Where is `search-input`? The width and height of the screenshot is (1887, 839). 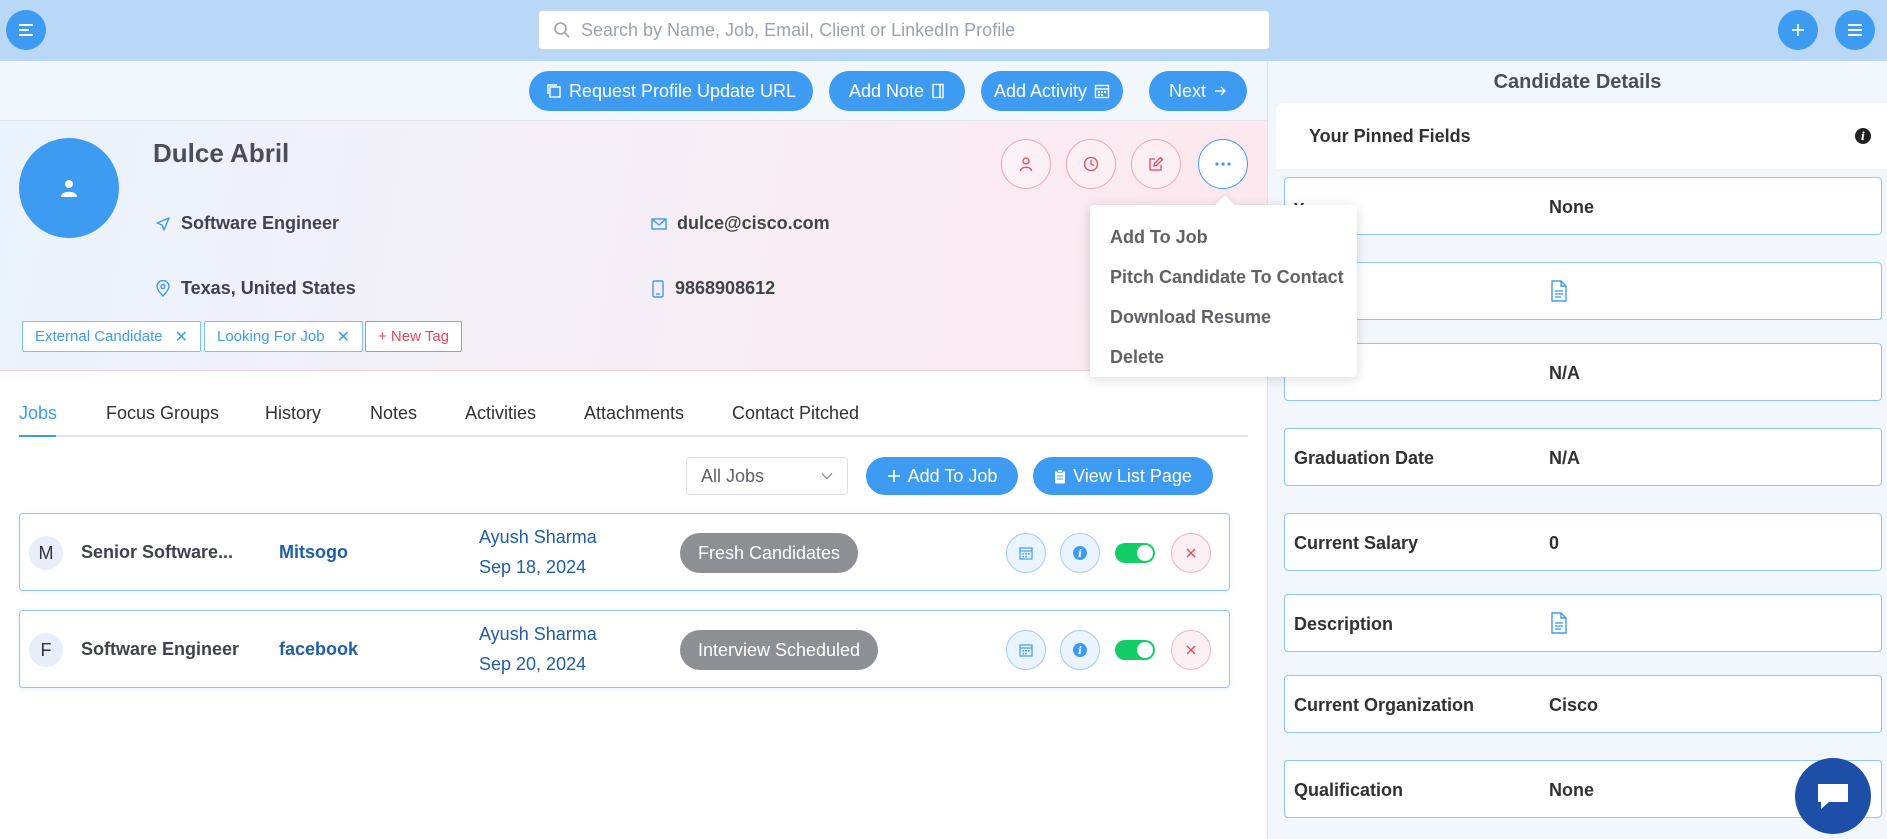
search-input is located at coordinates (921, 30).